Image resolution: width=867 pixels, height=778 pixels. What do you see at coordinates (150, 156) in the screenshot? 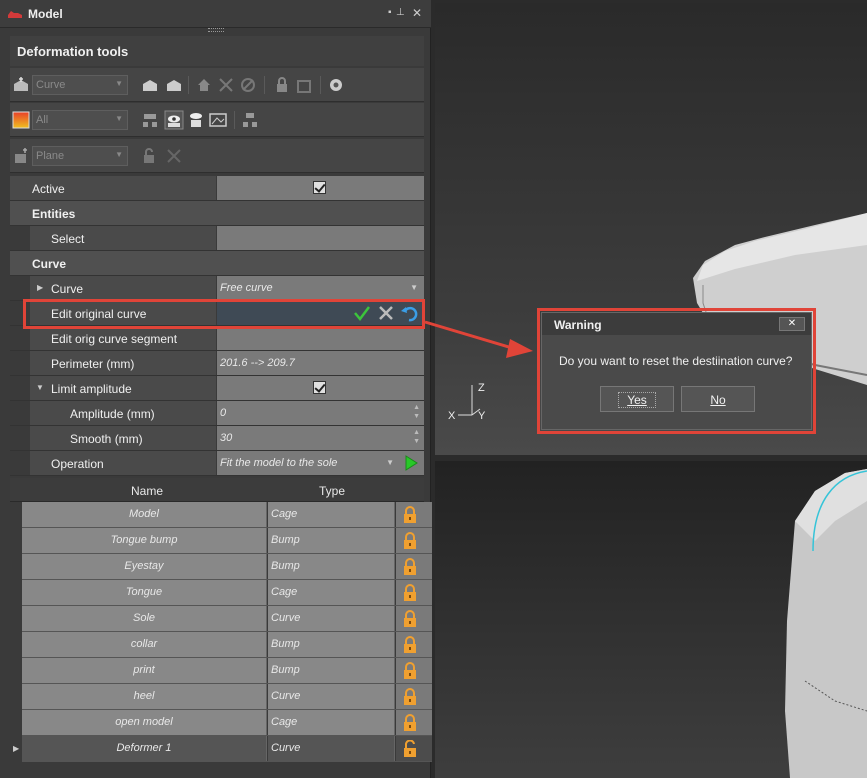
I see `plane-lock-icon` at bounding box center [150, 156].